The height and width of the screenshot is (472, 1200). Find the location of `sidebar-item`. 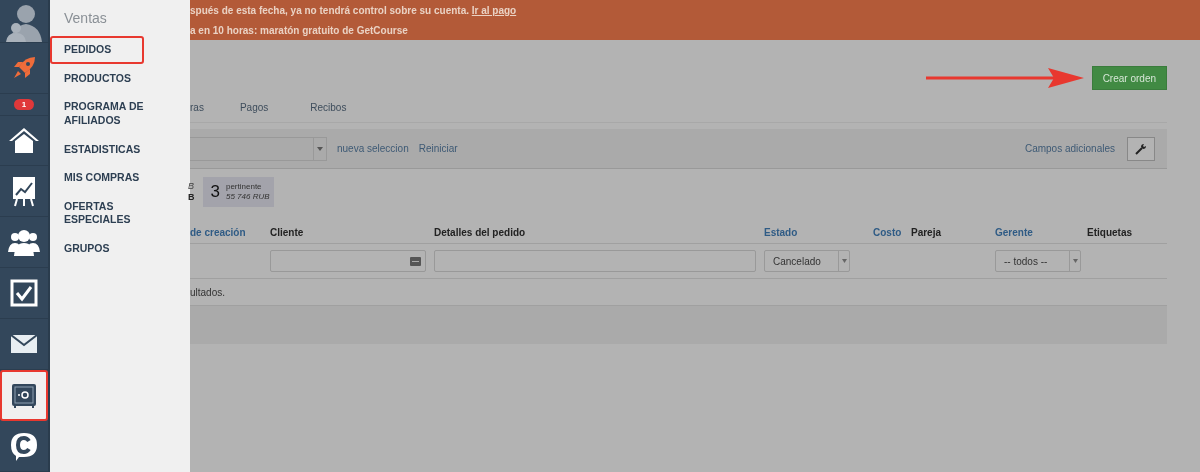

sidebar-item is located at coordinates (24, 396).